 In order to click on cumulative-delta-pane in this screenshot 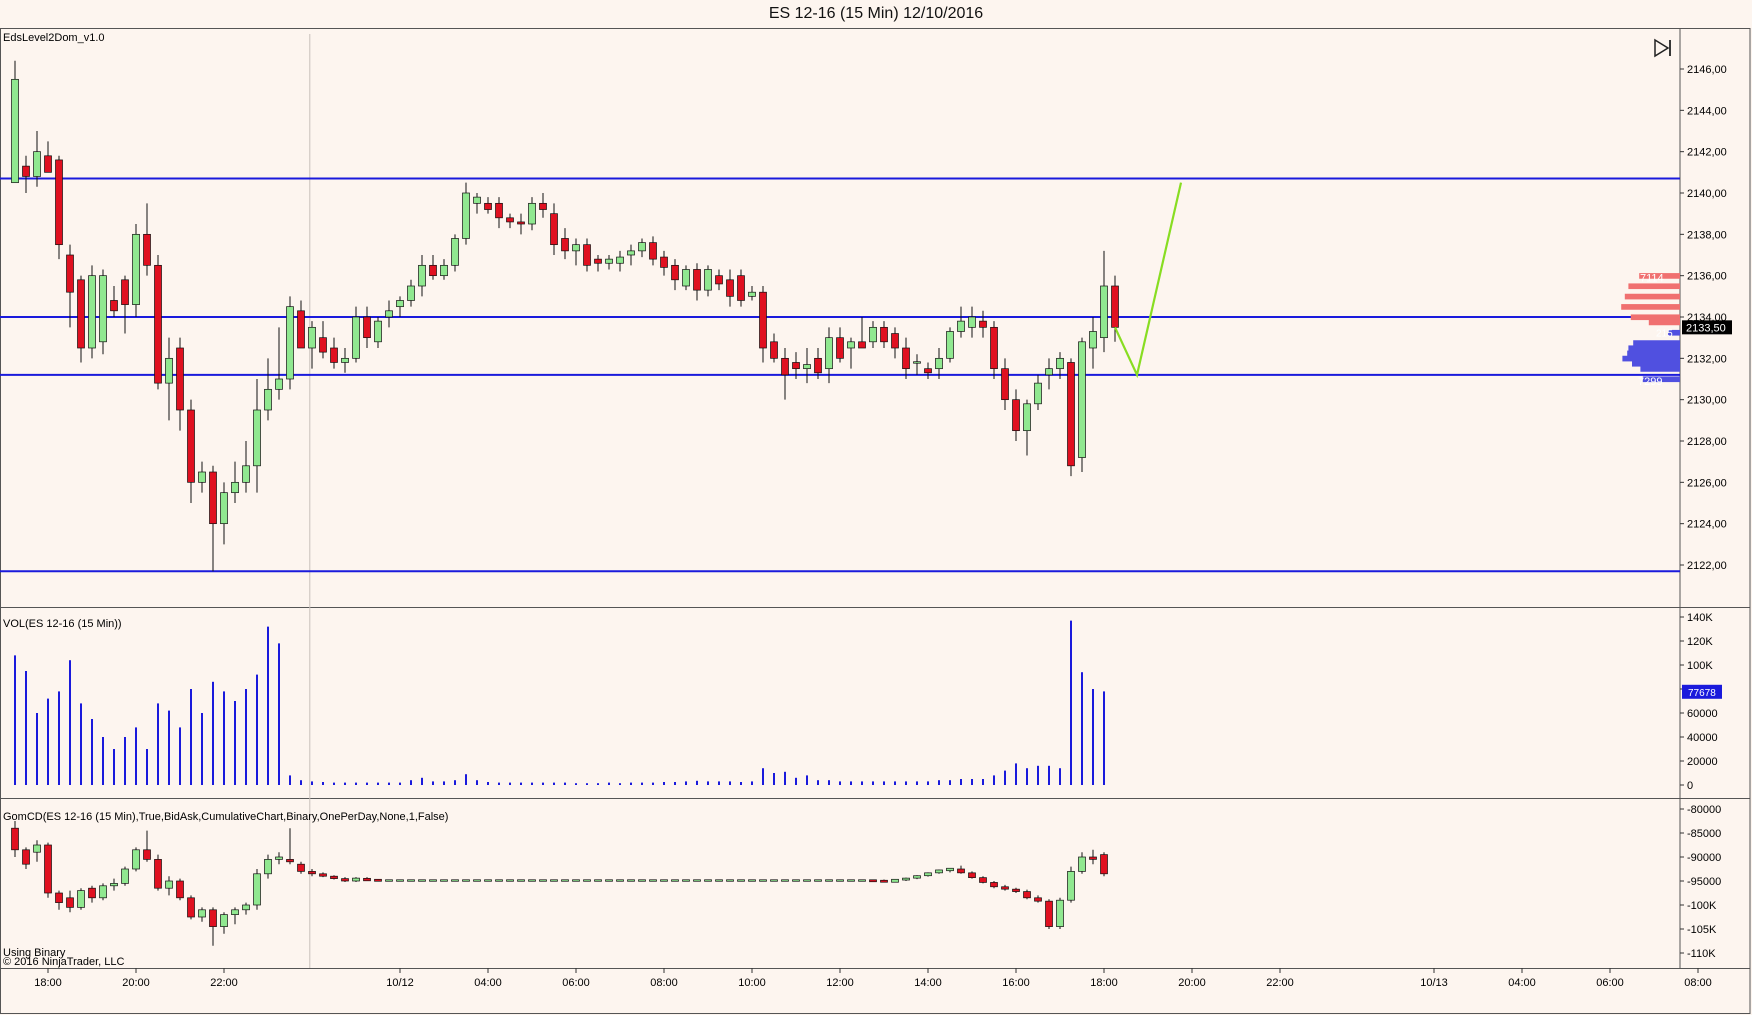, I will do `click(559, 883)`.